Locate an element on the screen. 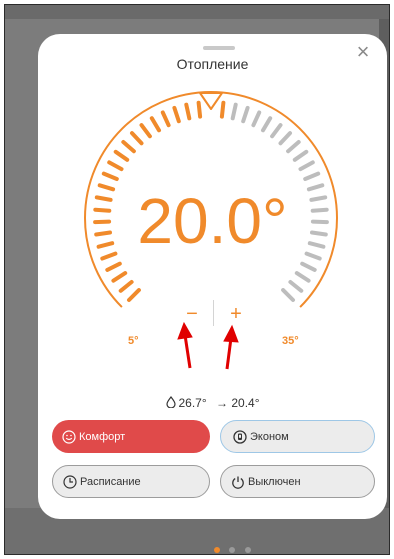 Image resolution: width=394 pixels, height=559 pixels. mode-schedule-button: Расписание is located at coordinates (131, 481).